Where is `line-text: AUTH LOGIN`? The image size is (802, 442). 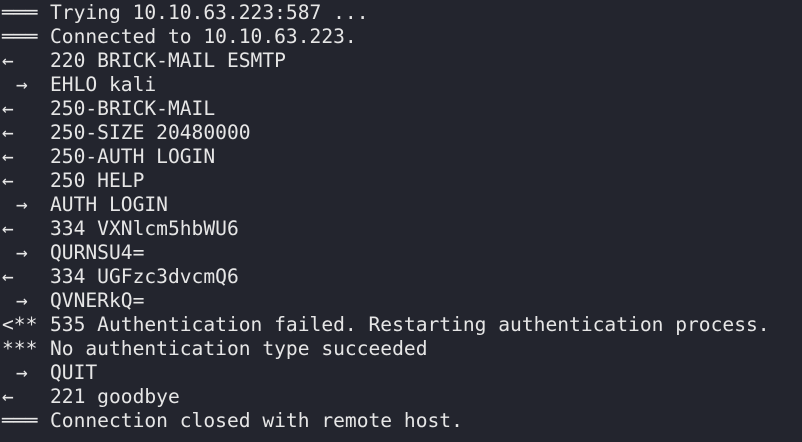
line-text: AUTH LOGIN is located at coordinates (109, 204).